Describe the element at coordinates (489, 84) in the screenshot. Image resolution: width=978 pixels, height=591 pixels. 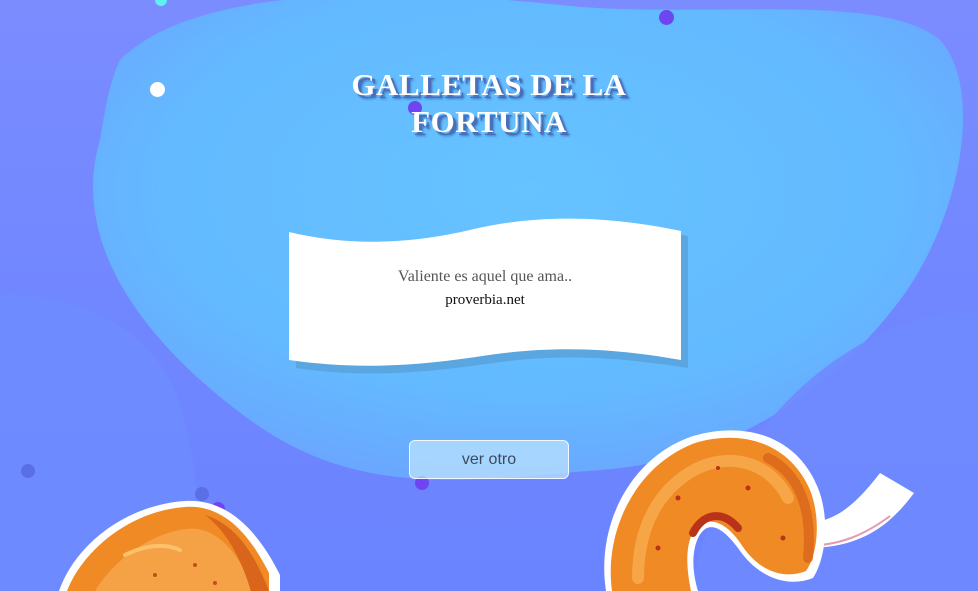
I see `title-line-1: GALLETAS DE LA` at that location.